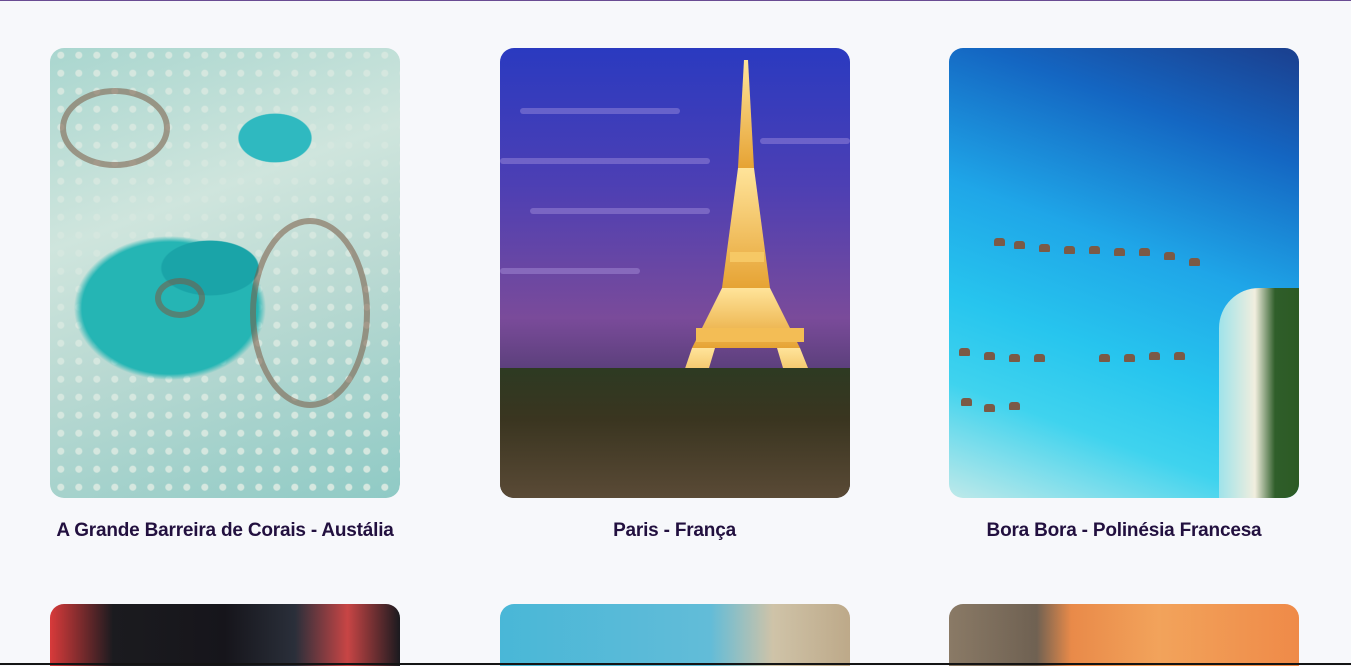  What do you see at coordinates (180, 298) in the screenshot?
I see `reef-island-ring` at bounding box center [180, 298].